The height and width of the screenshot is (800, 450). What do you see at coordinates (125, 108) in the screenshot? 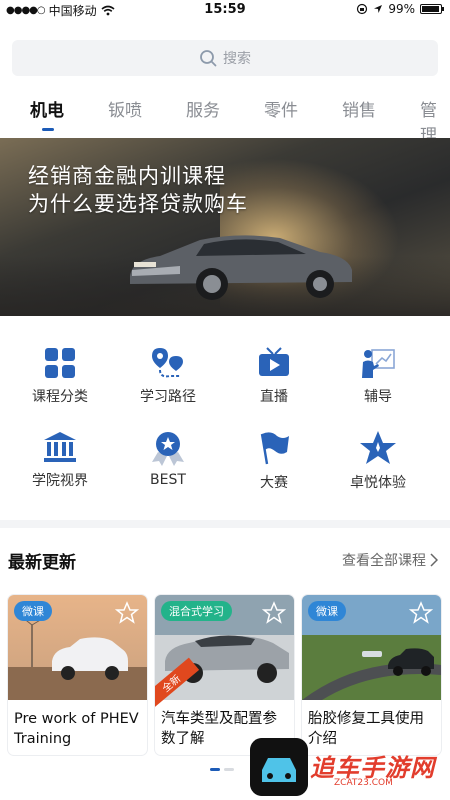
I see `tab-banpen: 钣喷` at bounding box center [125, 108].